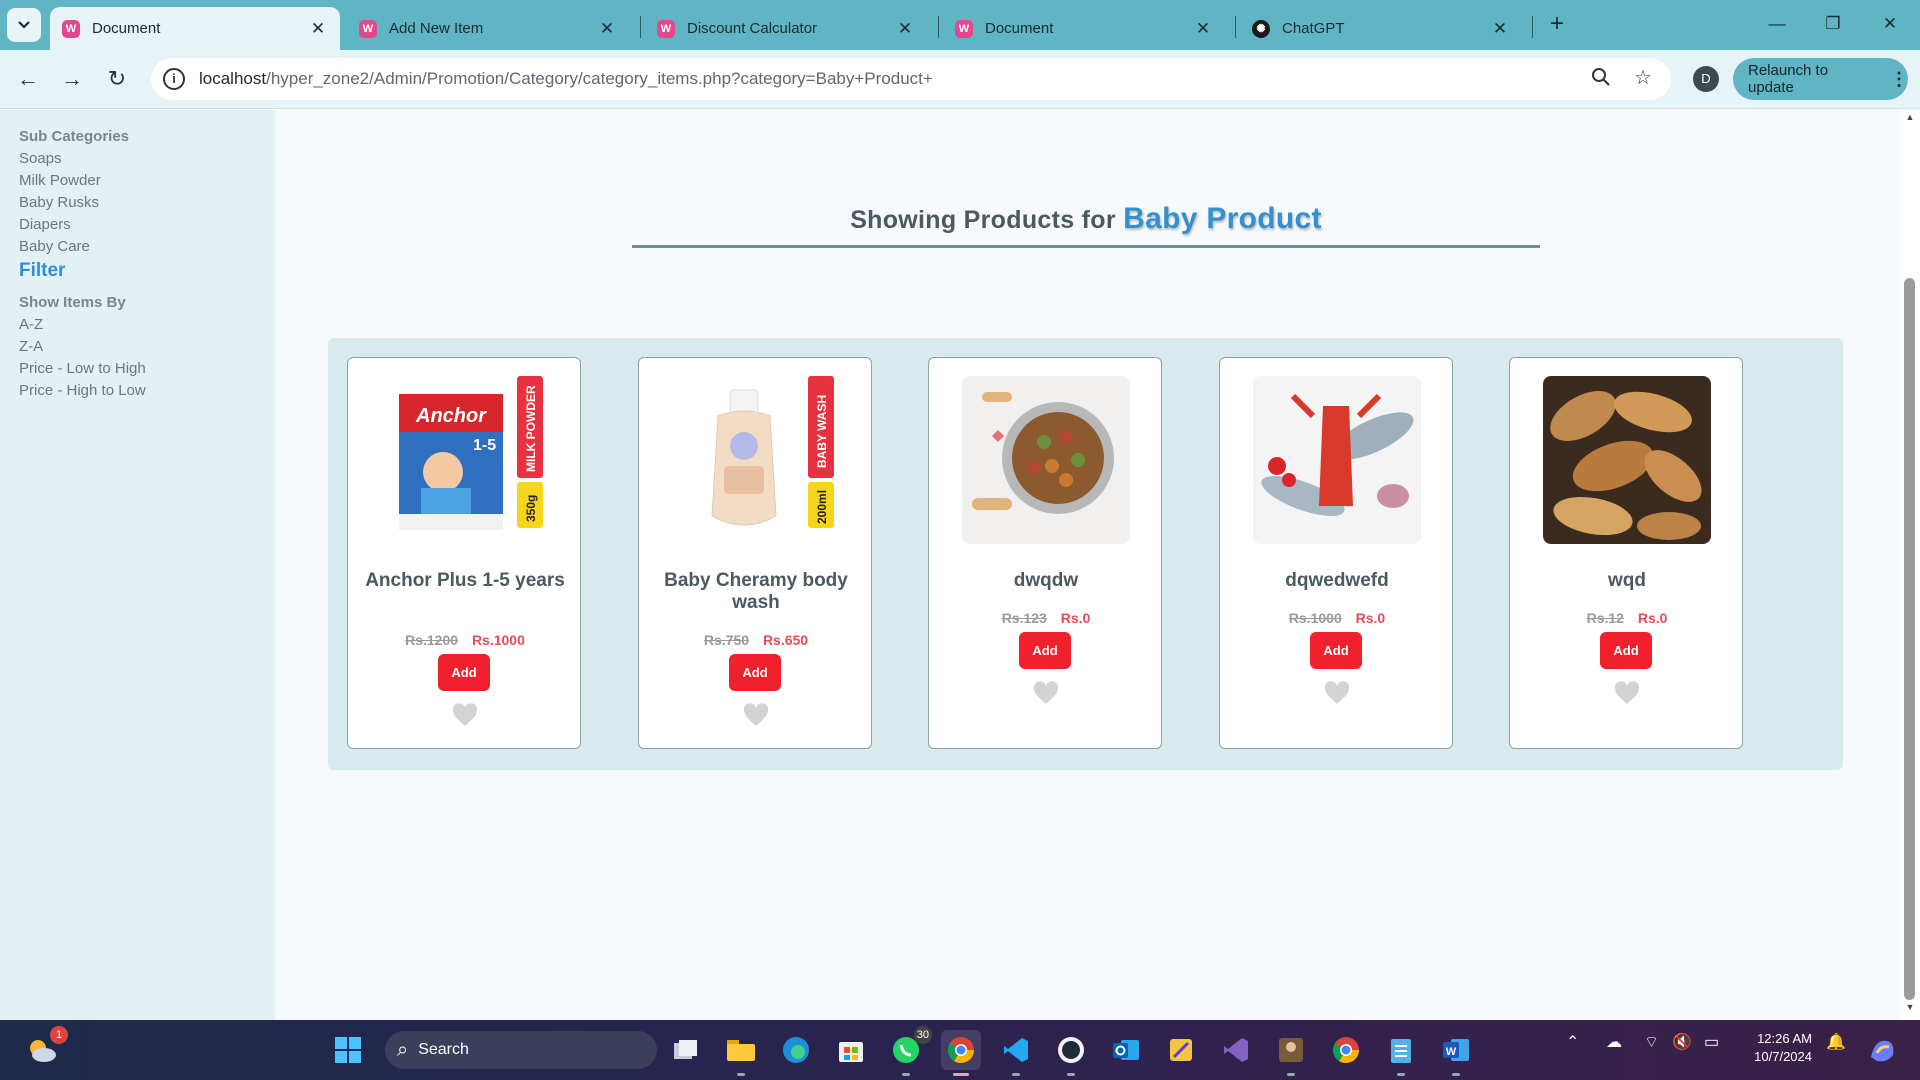  Describe the element at coordinates (174, 79) in the screenshot. I see `site-info-icon: i` at that location.